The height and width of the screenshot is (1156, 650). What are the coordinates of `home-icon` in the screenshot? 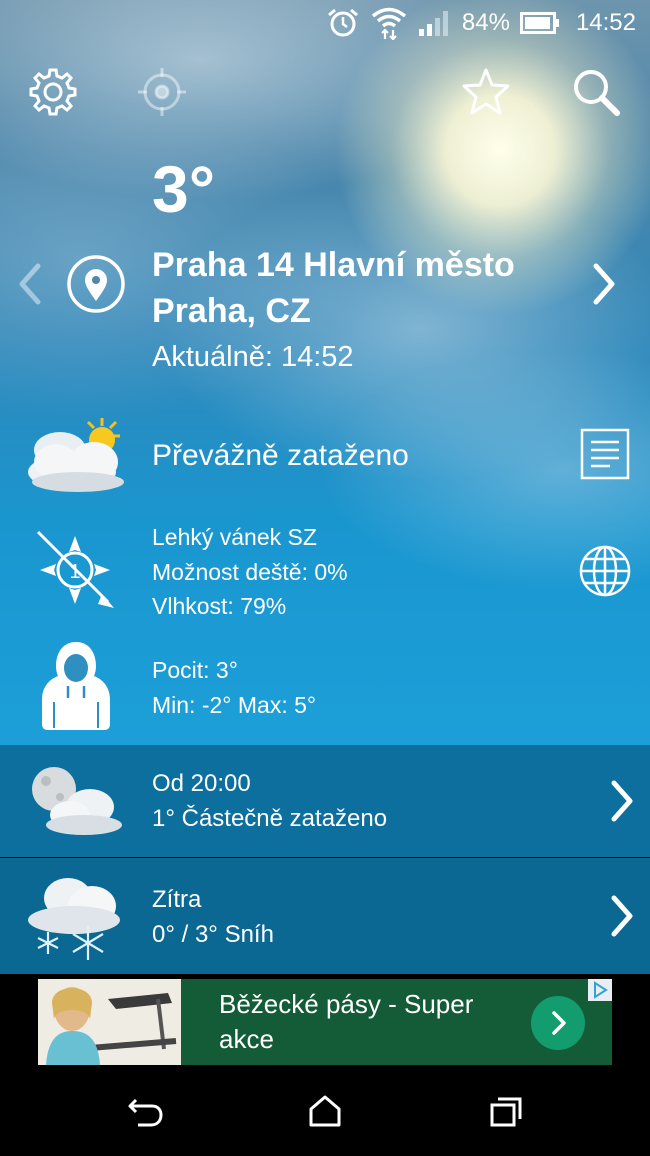 It's located at (325, 1111).